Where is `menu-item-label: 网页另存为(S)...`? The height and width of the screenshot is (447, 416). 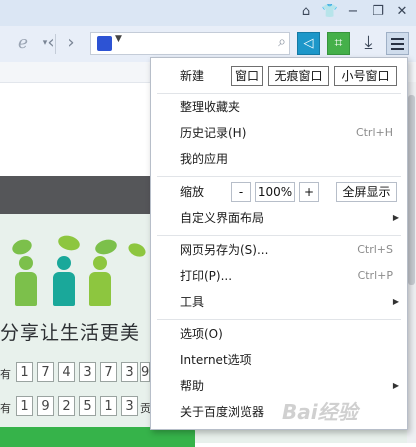
menu-item-label: 网页另存为(S)... is located at coordinates (224, 250).